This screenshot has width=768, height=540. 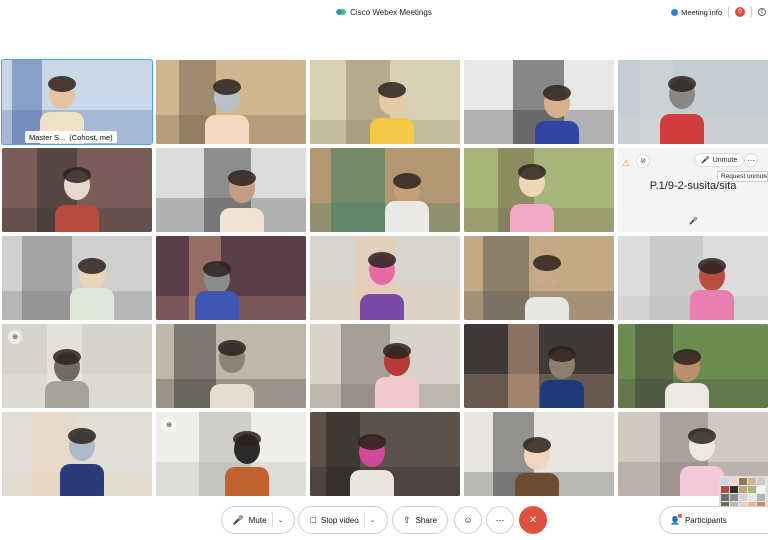 I want to click on smiley-icon: ☺, so click(x=468, y=520).